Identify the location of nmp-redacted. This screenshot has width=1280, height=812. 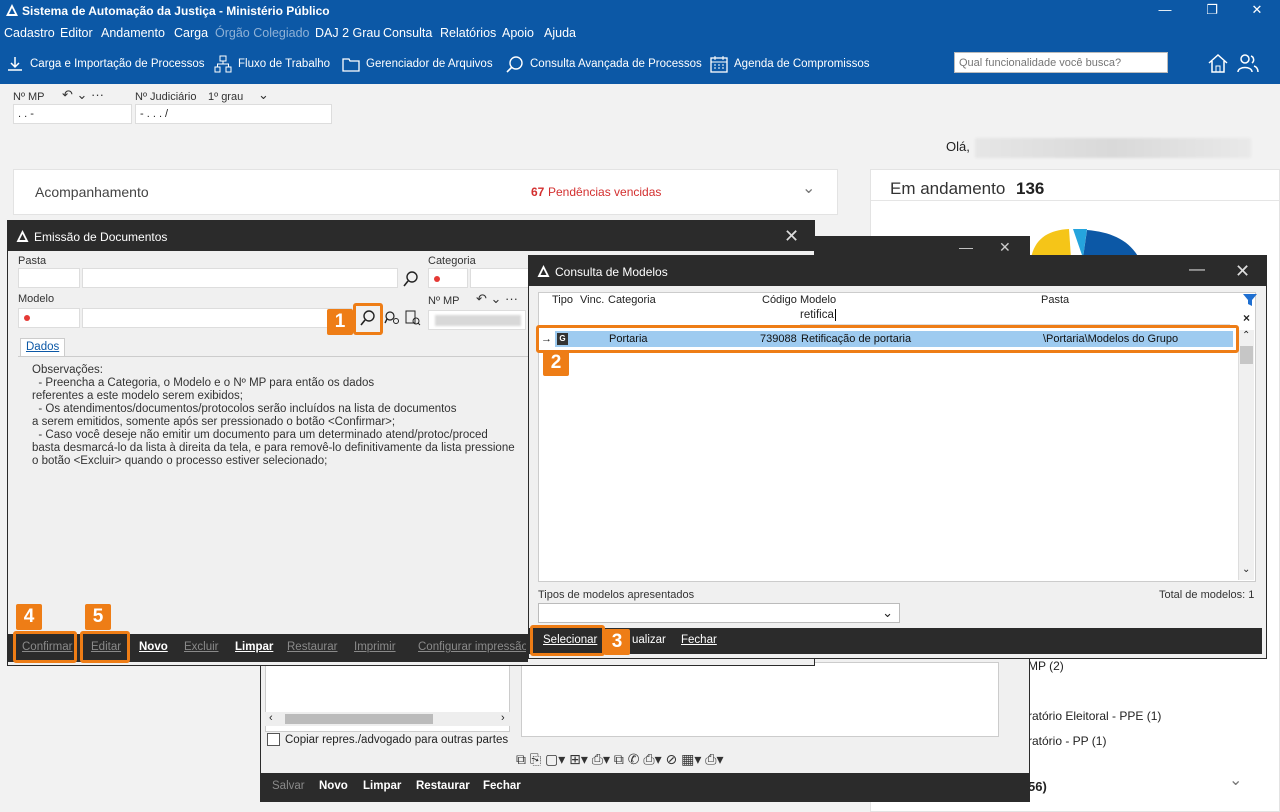
(478, 320).